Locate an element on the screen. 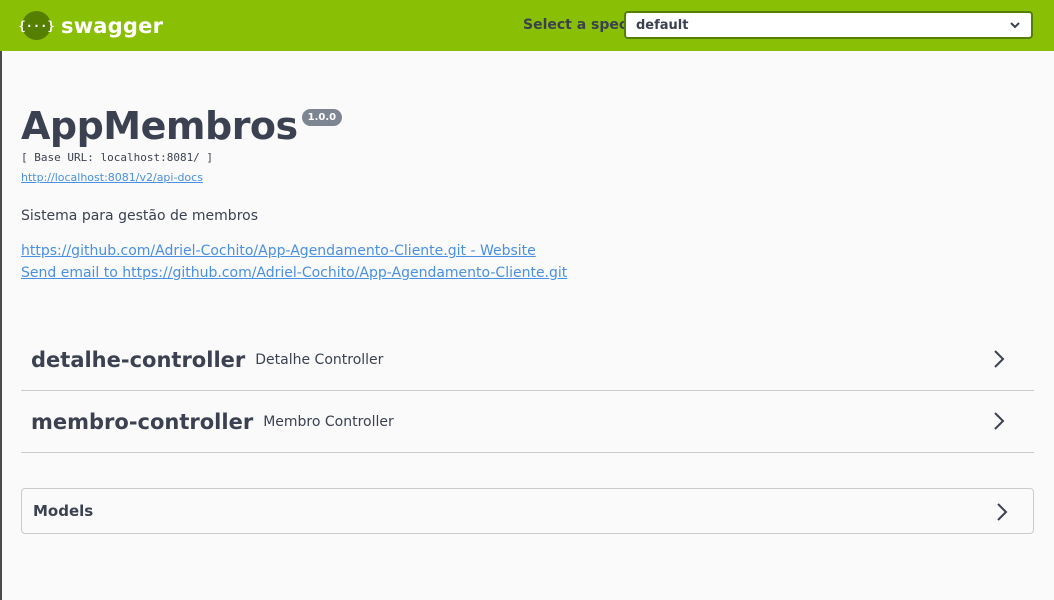 This screenshot has height=600, width=1054. page-title: AppMembros is located at coordinates (159, 126).